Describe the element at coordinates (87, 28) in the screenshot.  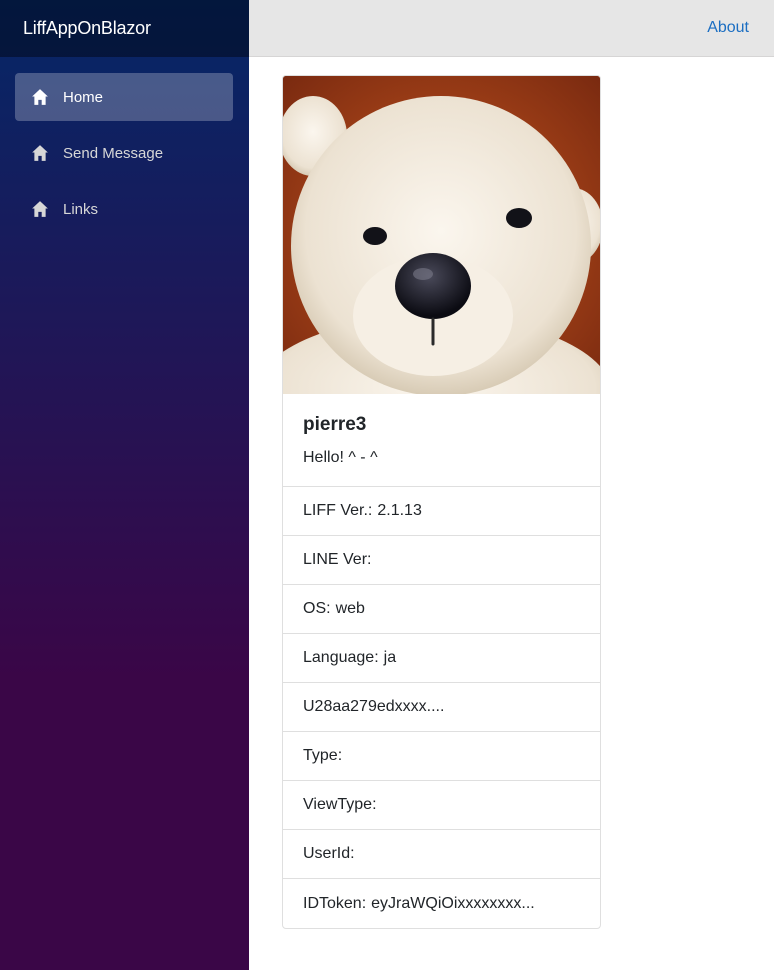
I see `brand-link: LiffAppOnBlazor` at that location.